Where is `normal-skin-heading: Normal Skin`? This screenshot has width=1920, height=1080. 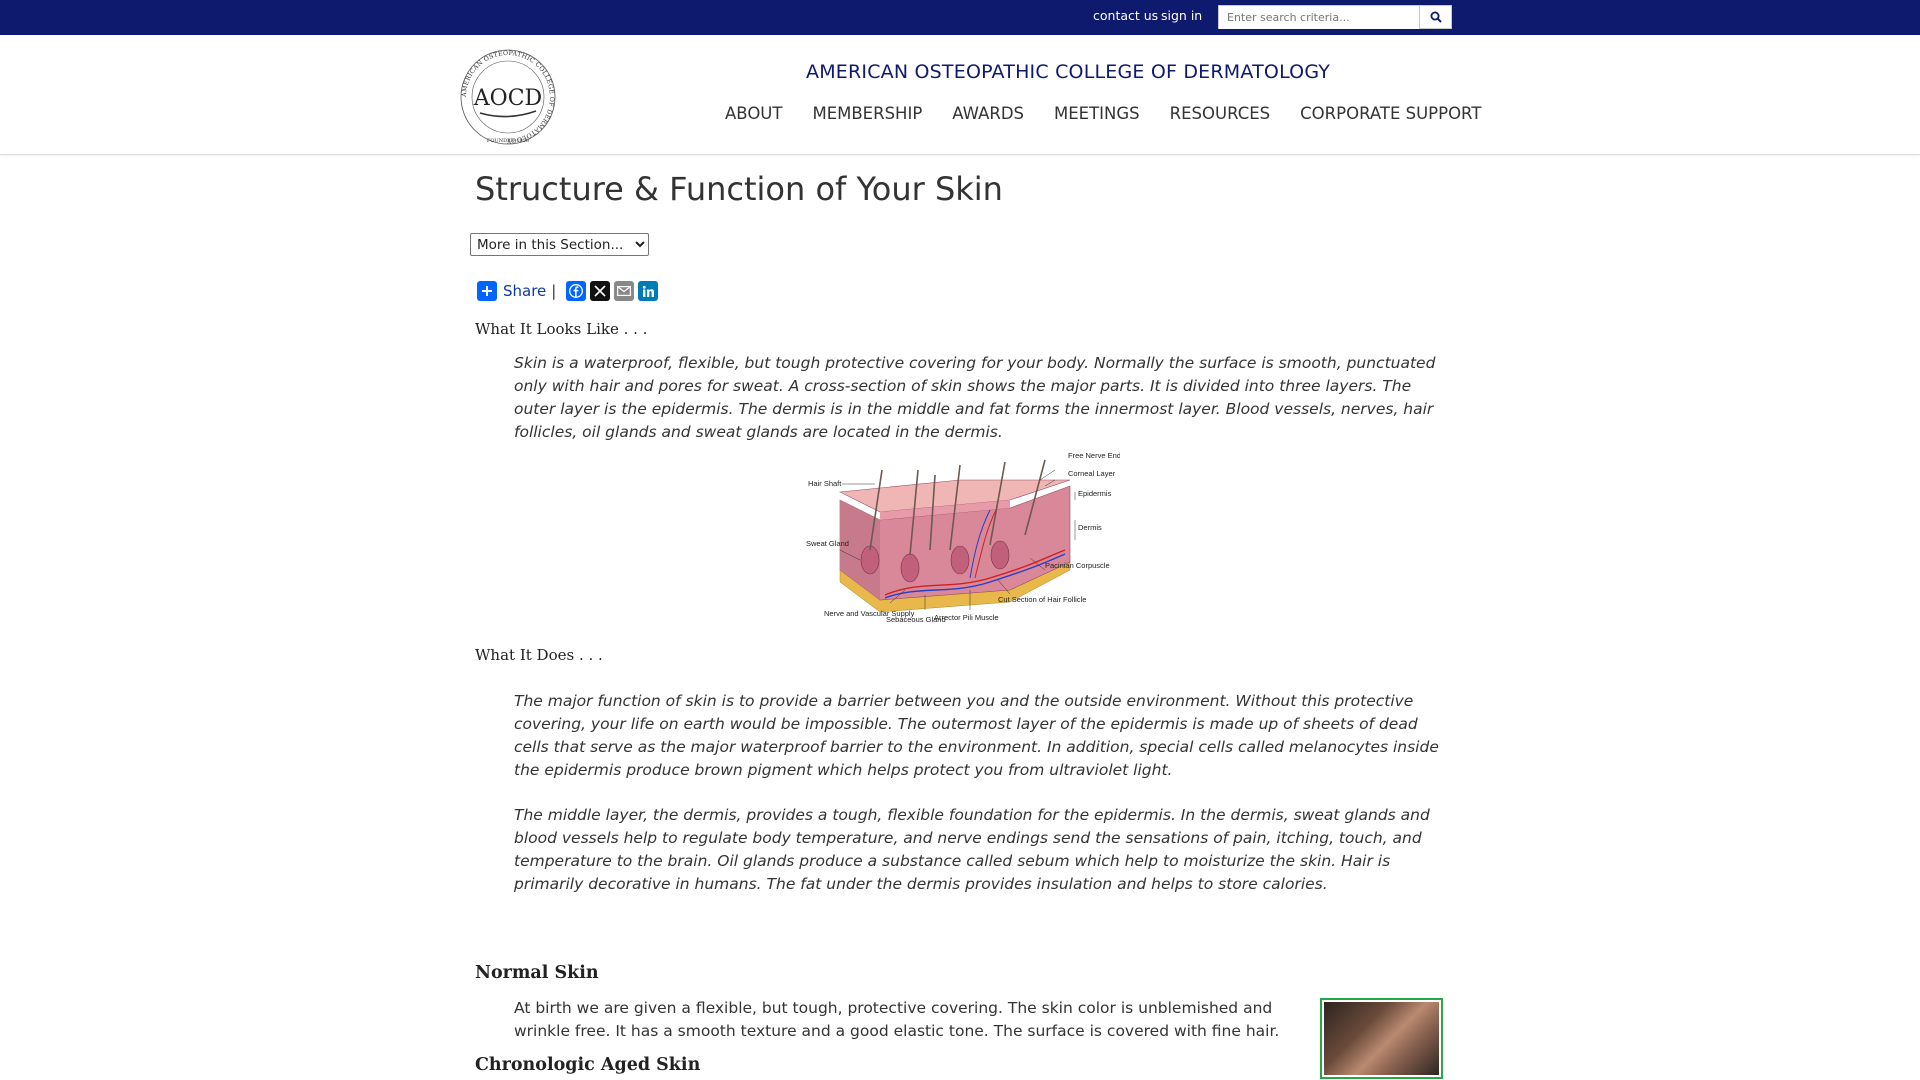 normal-skin-heading: Normal Skin is located at coordinates (537, 973).